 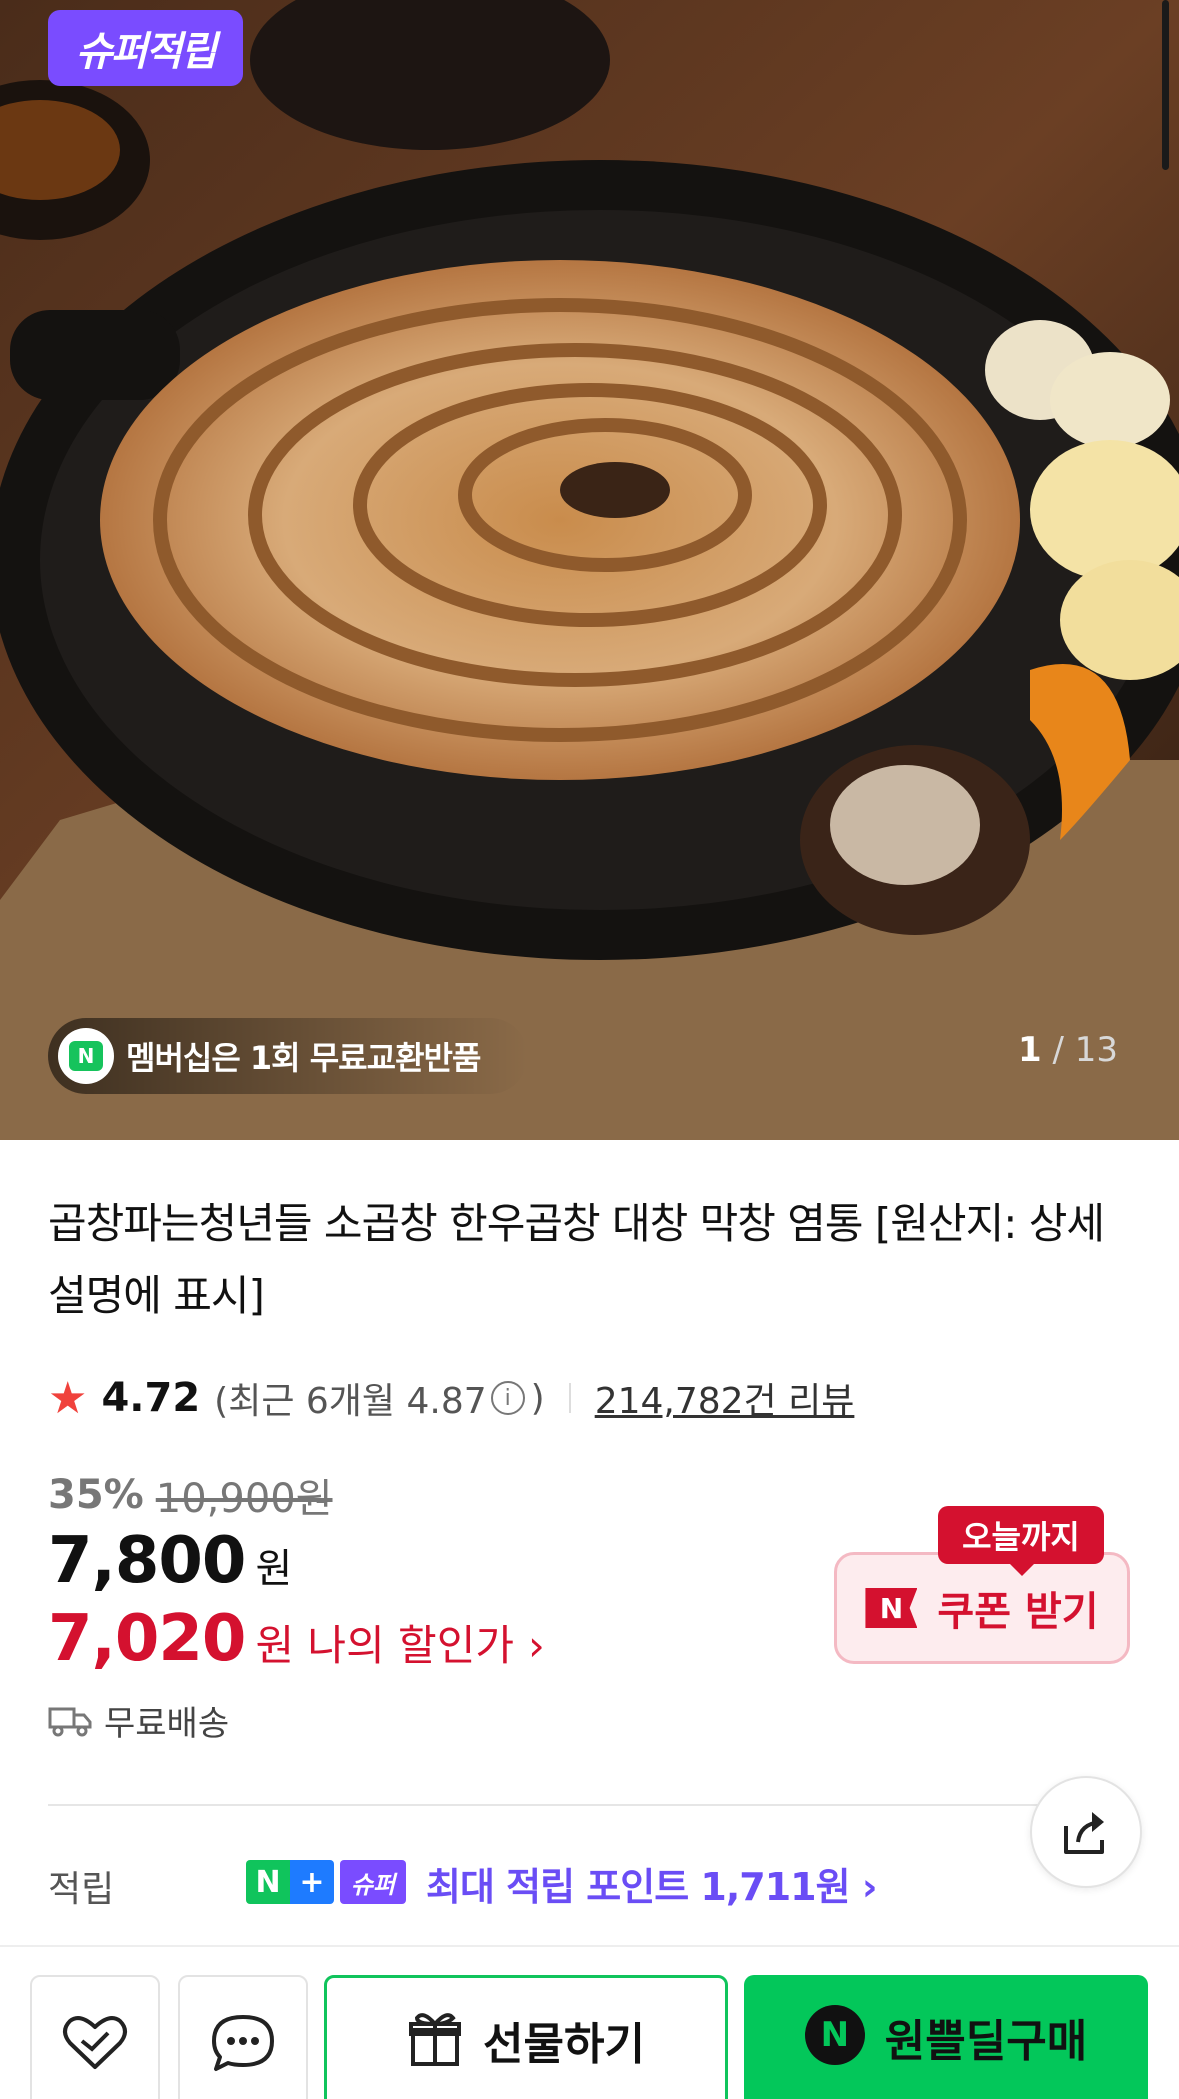 I want to click on sale-price-value: 7,800, so click(x=147, y=1561).